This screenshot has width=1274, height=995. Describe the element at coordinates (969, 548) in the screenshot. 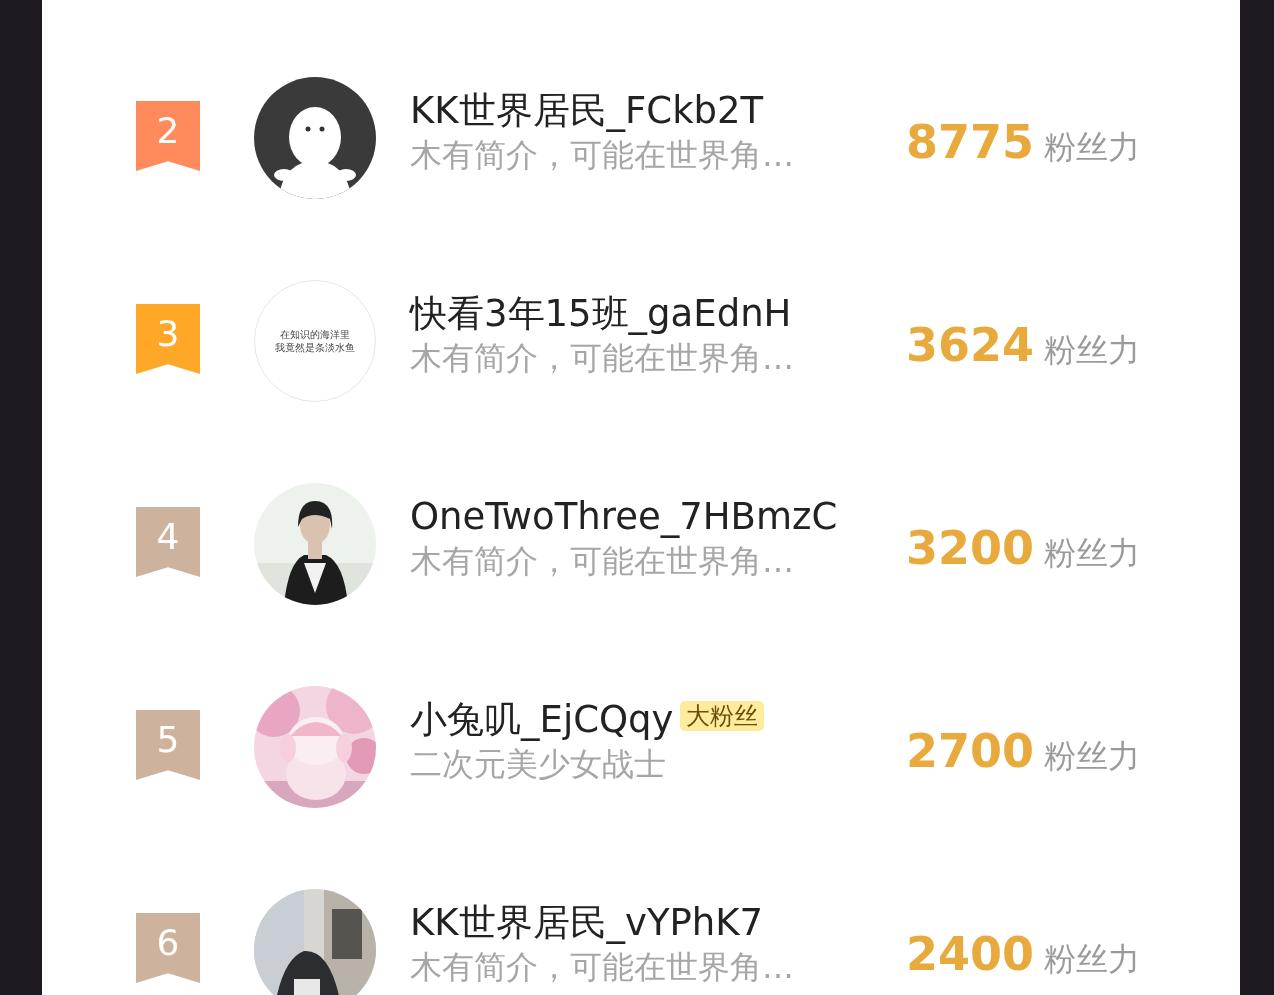

I see `fan-score: 3200` at that location.